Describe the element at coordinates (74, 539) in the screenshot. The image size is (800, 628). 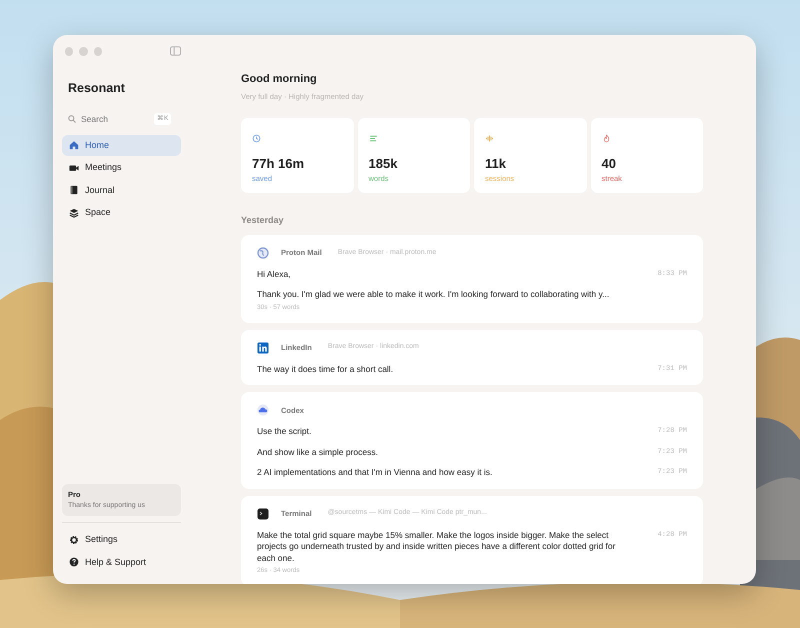
I see `settings-icon` at that location.